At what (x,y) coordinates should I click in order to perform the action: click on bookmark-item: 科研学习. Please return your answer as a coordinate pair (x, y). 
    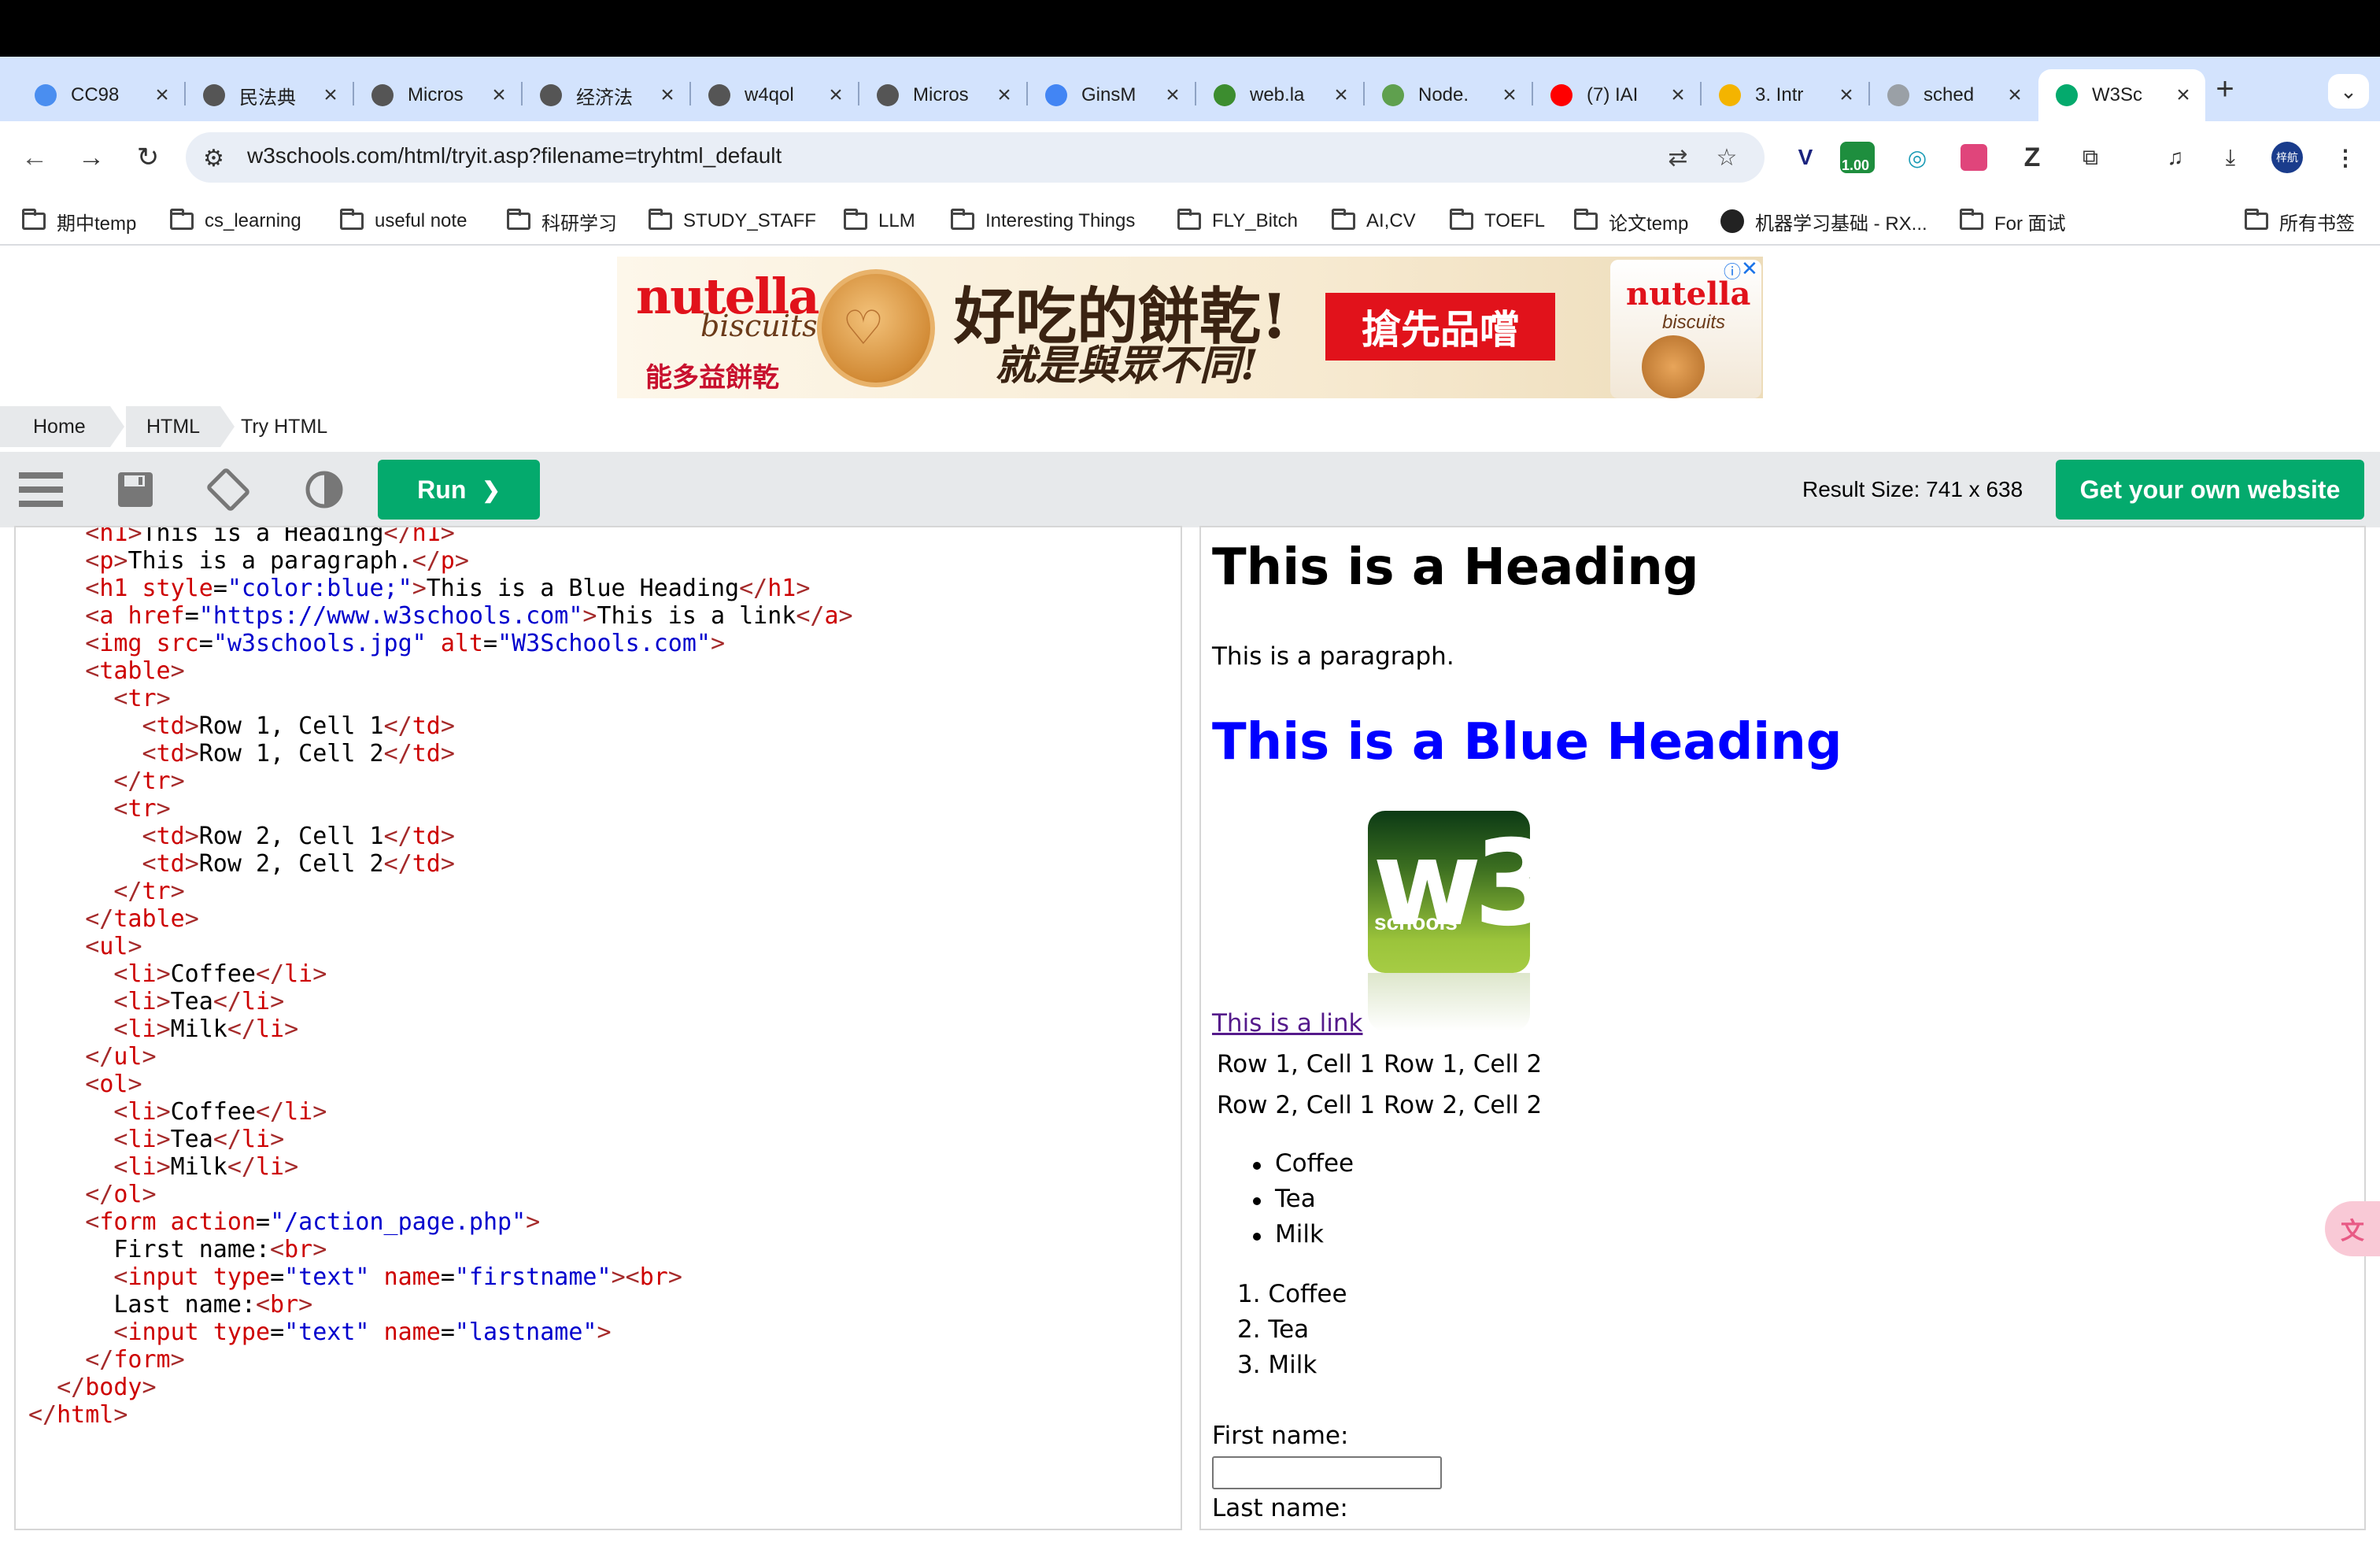
    Looking at the image, I should click on (562, 221).